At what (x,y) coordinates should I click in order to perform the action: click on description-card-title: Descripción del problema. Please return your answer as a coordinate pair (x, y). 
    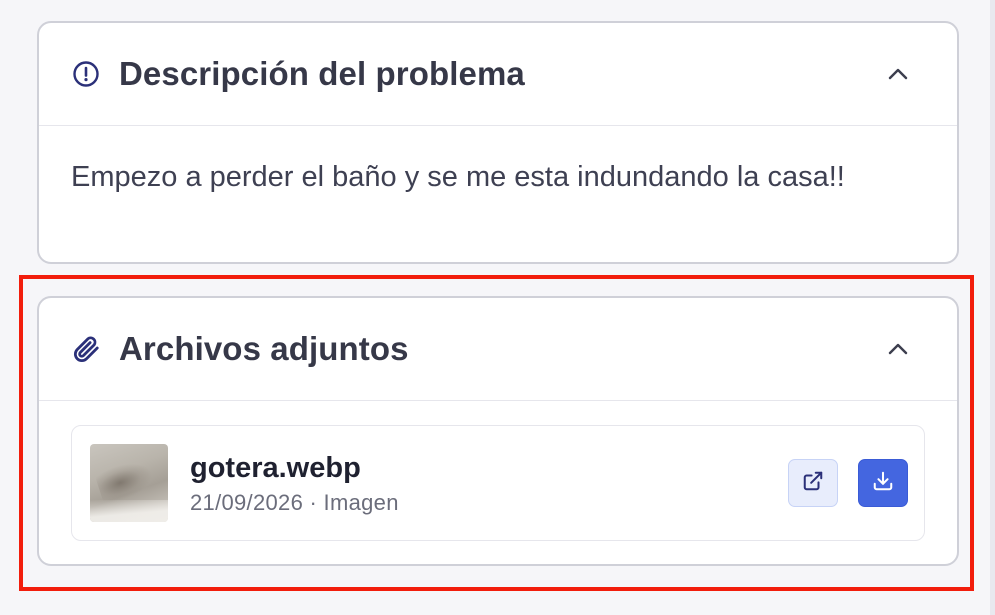
    Looking at the image, I should click on (322, 73).